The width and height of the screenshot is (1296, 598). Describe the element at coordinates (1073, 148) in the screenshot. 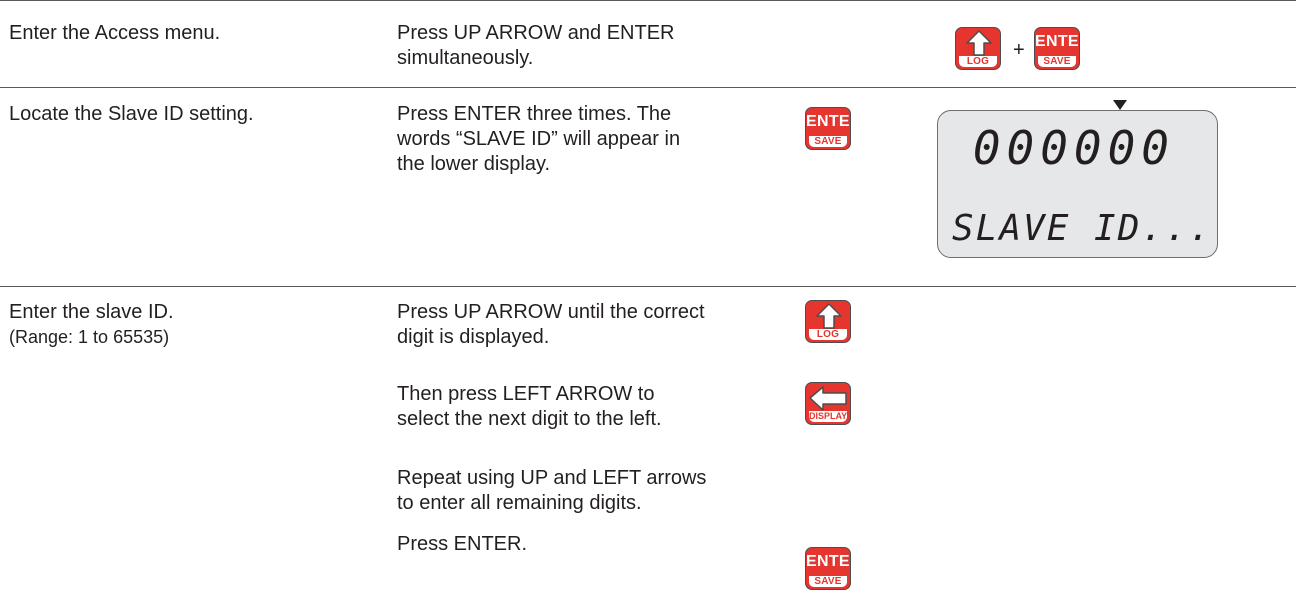

I see `lcd-upper-display: 000000` at that location.